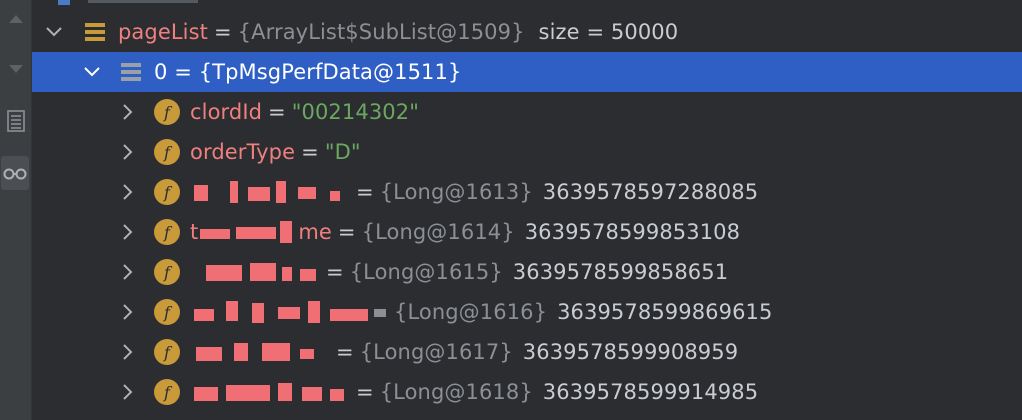 The image size is (1022, 420). Describe the element at coordinates (163, 32) in the screenshot. I see `variable-name: pageList` at that location.